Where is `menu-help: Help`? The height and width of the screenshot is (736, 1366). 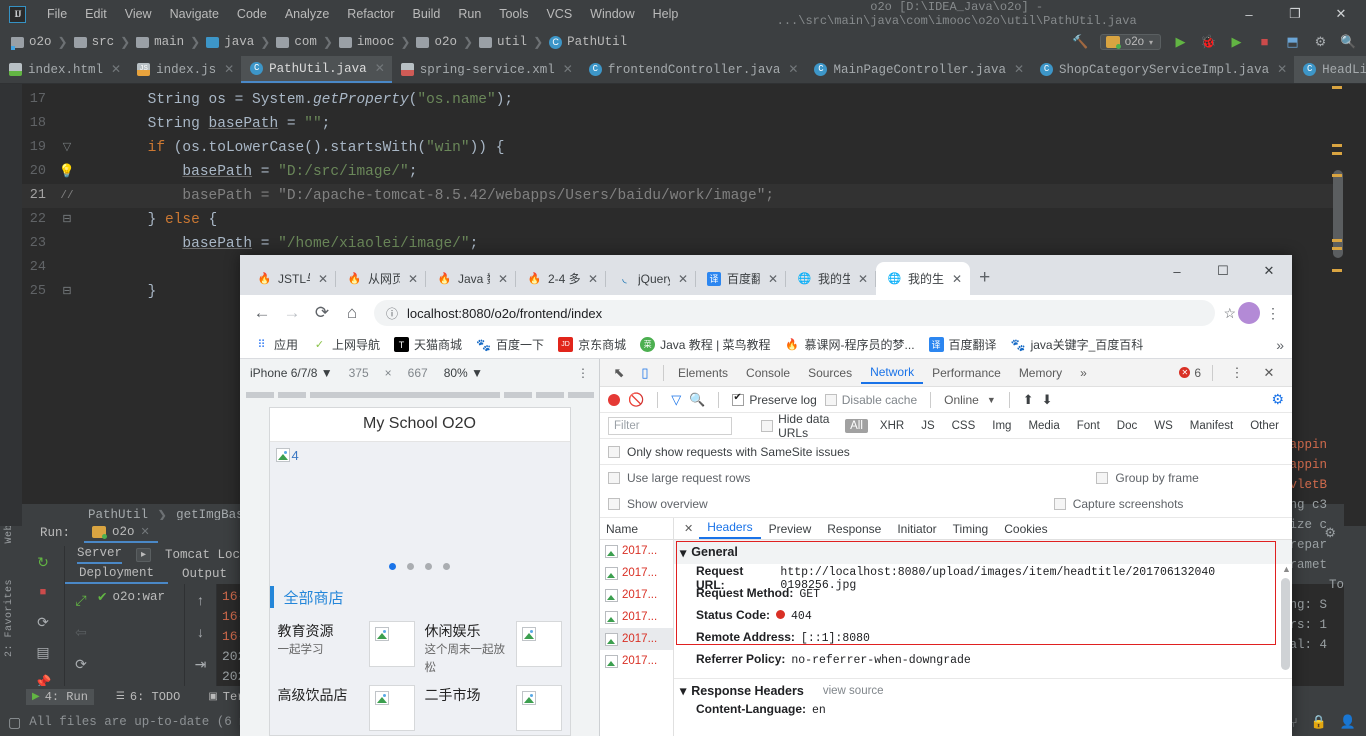
menu-help: Help is located at coordinates (666, 14).